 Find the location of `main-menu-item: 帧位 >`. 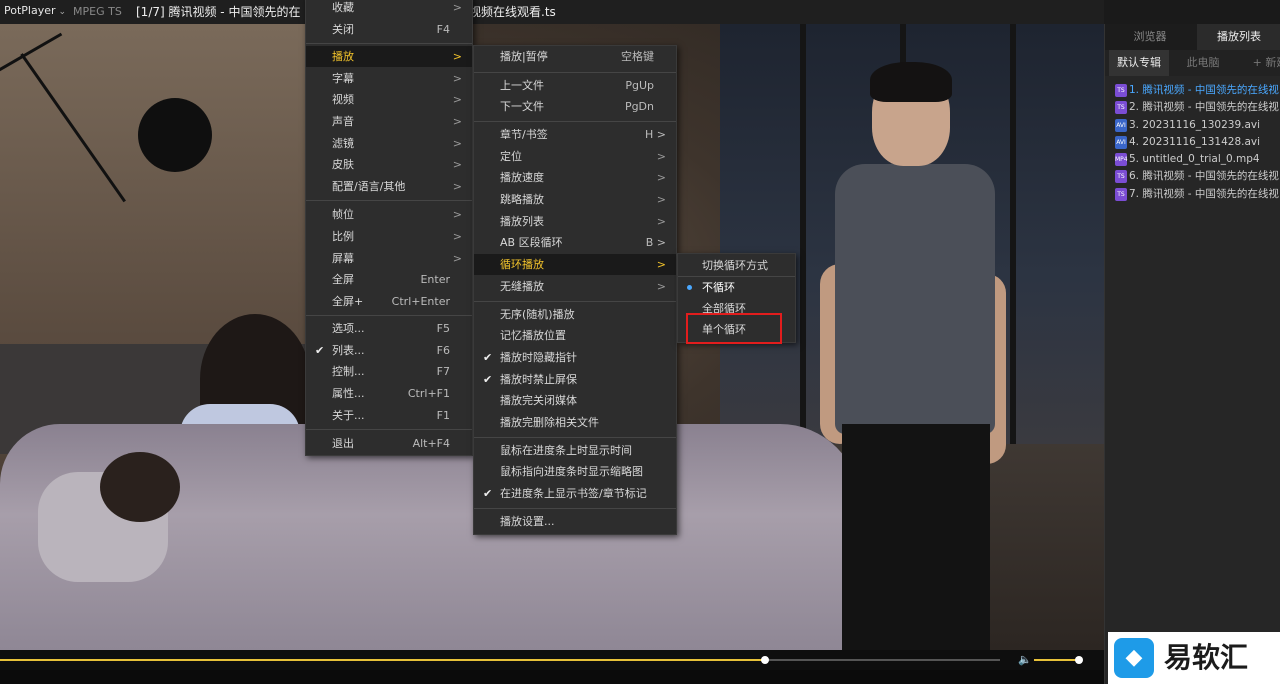

main-menu-item: 帧位 > is located at coordinates (389, 214).